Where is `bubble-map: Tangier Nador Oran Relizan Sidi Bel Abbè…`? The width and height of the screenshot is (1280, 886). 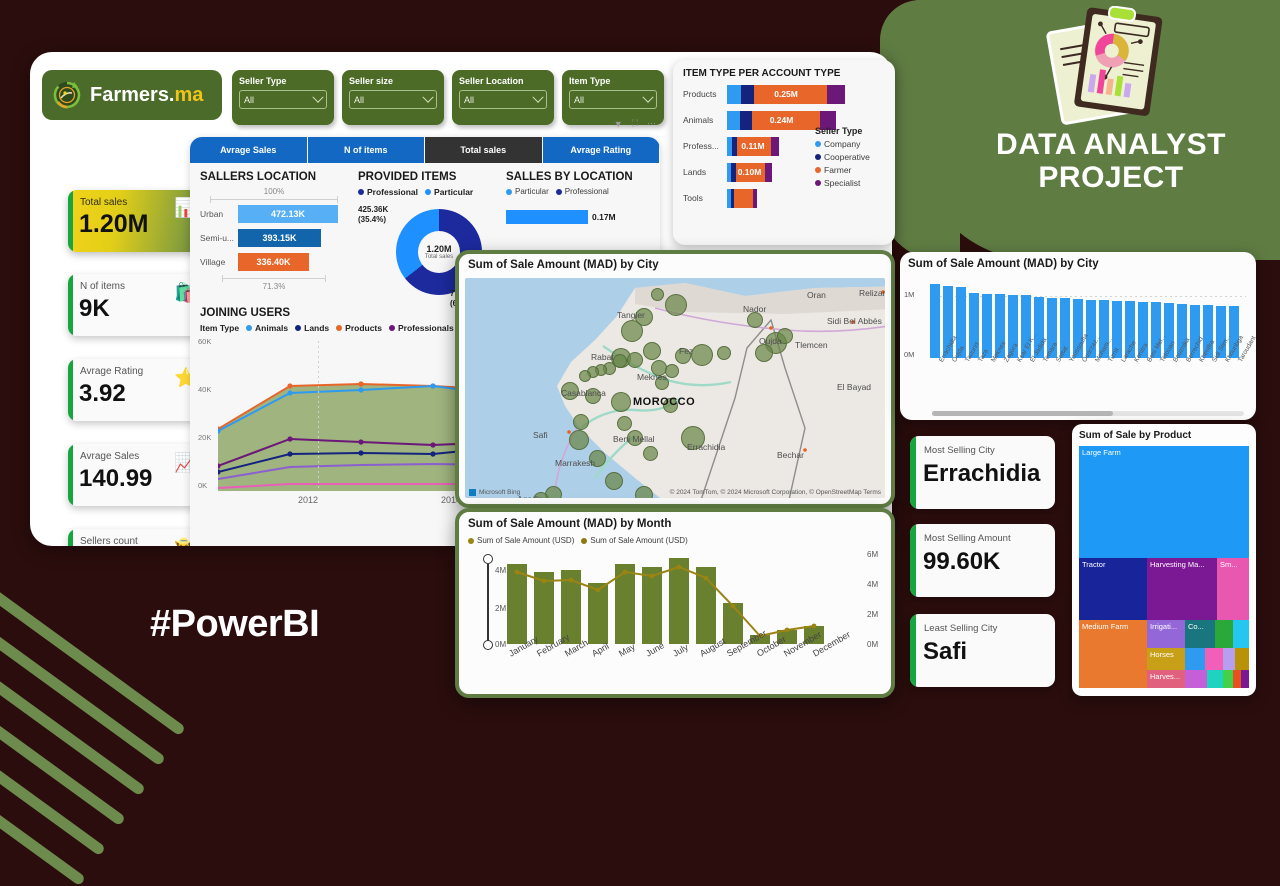 bubble-map: Tangier Nador Oran Relizan Sidi Bel Abbè… is located at coordinates (675, 388).